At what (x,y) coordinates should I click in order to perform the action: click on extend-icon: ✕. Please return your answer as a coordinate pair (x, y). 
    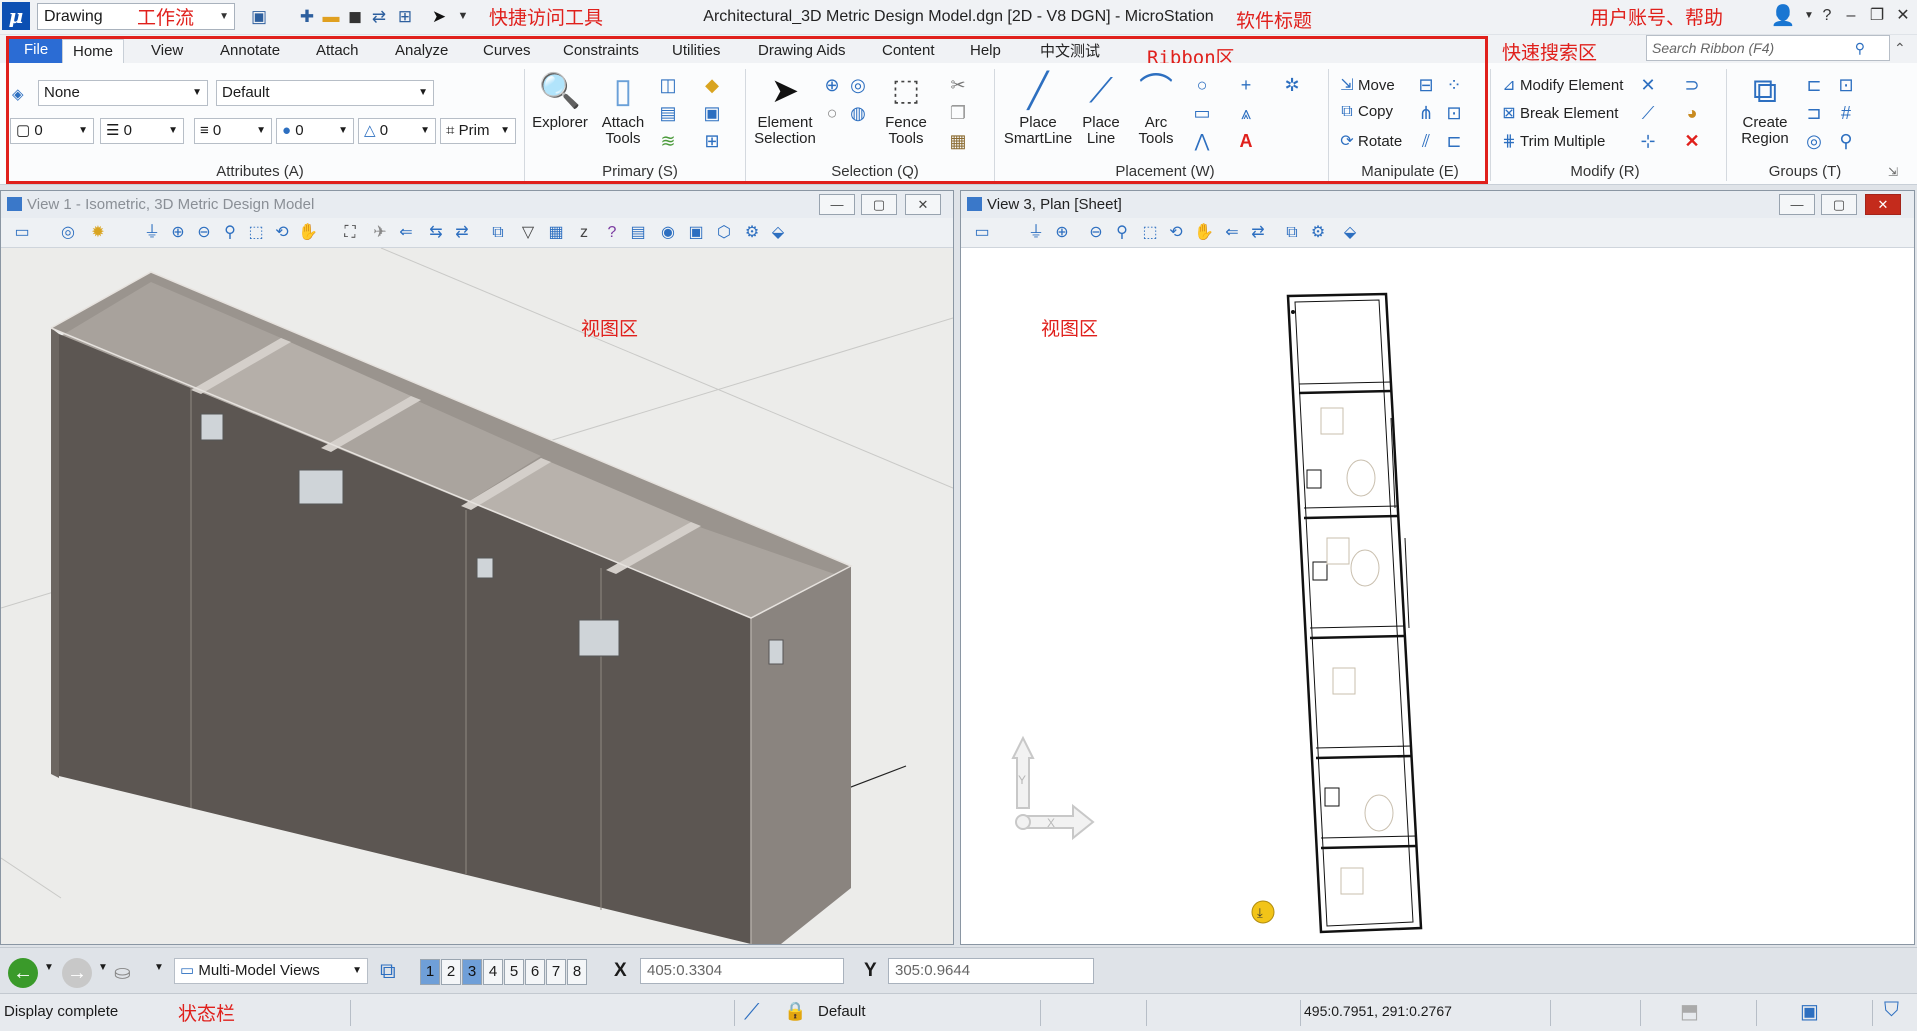
    Looking at the image, I should click on (1648, 85).